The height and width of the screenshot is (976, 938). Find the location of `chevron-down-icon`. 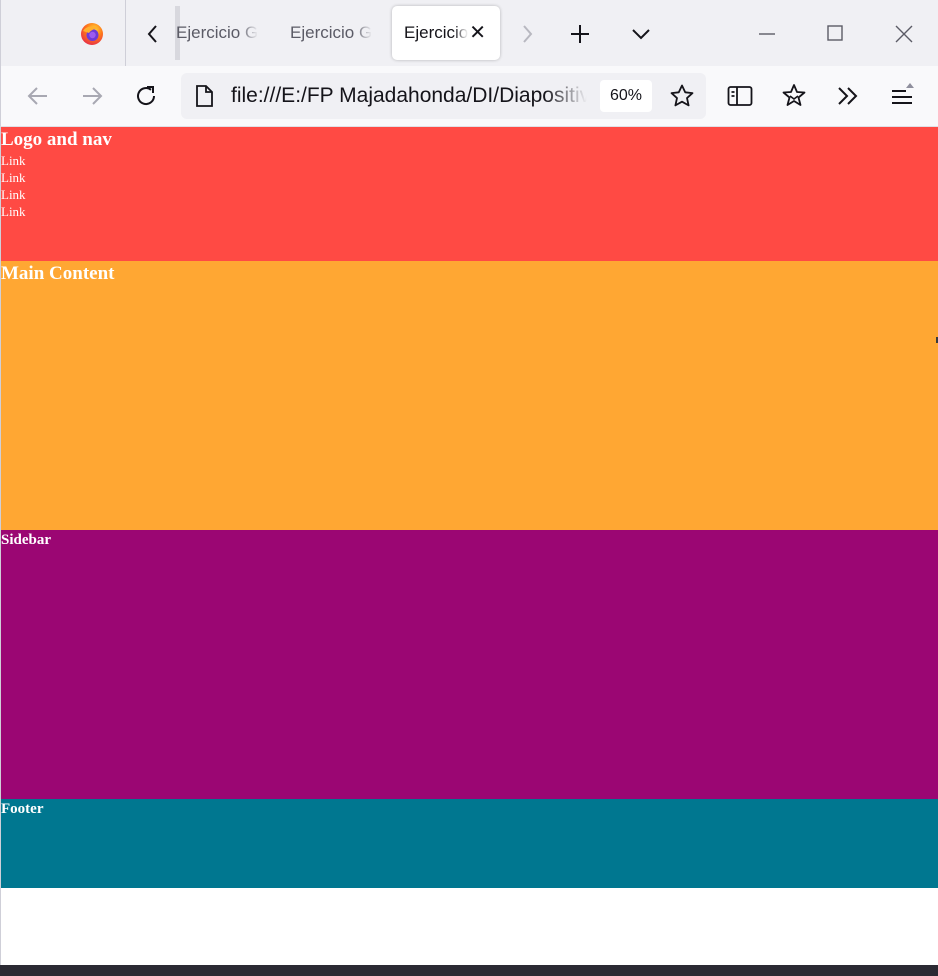

chevron-down-icon is located at coordinates (641, 34).